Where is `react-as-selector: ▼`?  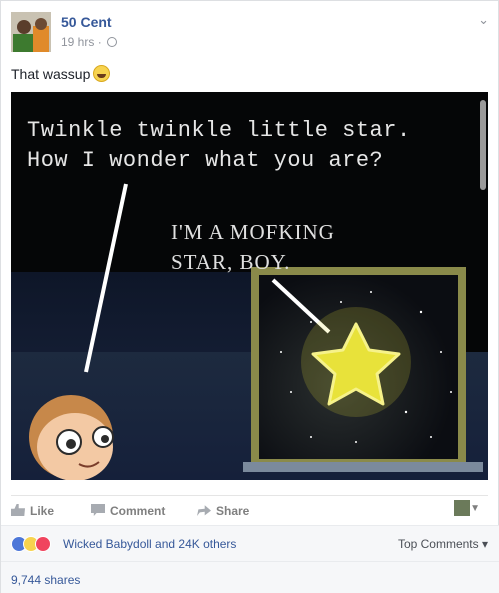 react-as-selector: ▼ is located at coordinates (467, 509).